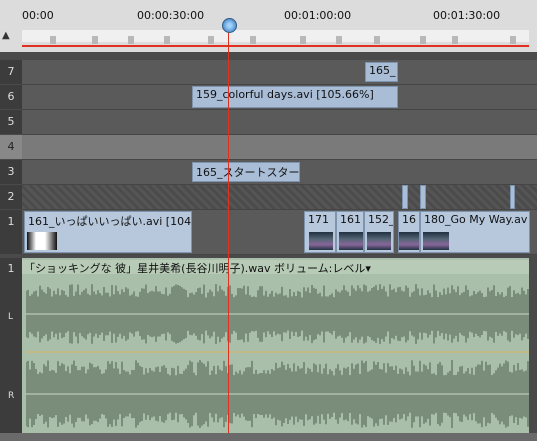 The image size is (537, 441). I want to click on clip: 165_, so click(381, 72).